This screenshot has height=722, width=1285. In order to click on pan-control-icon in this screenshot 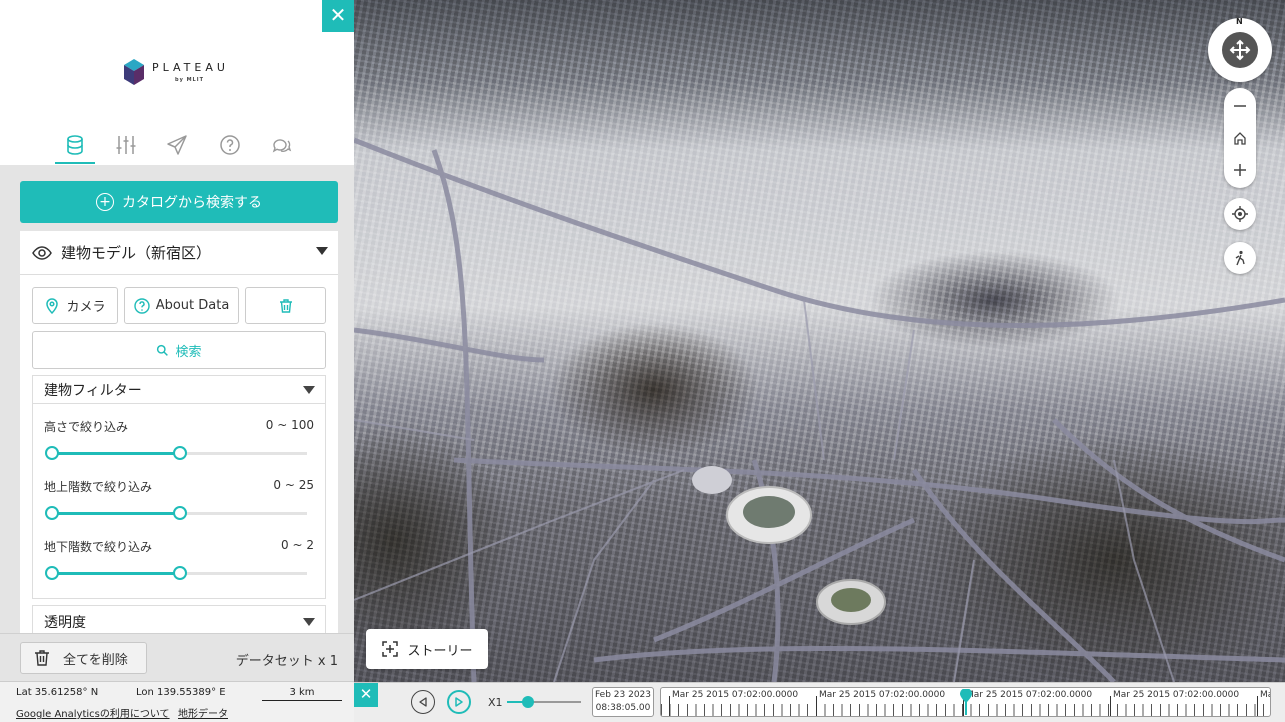, I will do `click(1240, 50)`.